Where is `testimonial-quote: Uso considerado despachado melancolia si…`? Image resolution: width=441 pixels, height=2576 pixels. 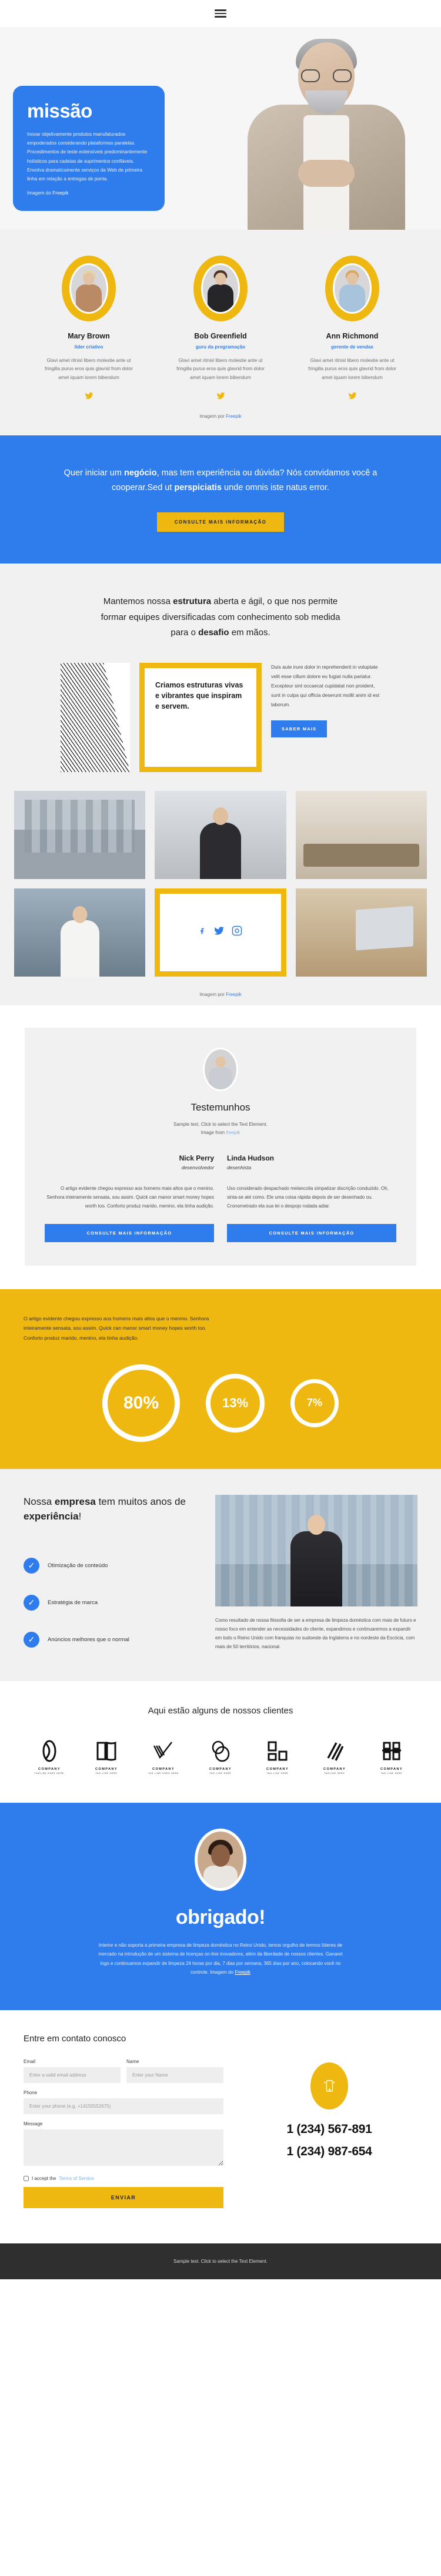
testimonial-quote: Uso considerado despachado melancolia si… is located at coordinates (308, 1197).